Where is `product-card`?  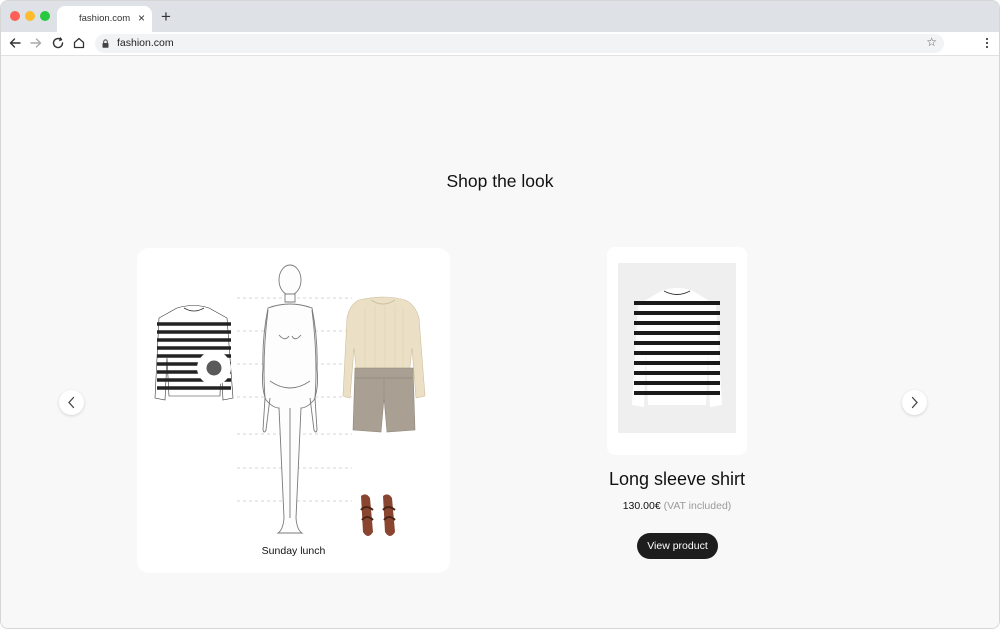 product-card is located at coordinates (677, 351).